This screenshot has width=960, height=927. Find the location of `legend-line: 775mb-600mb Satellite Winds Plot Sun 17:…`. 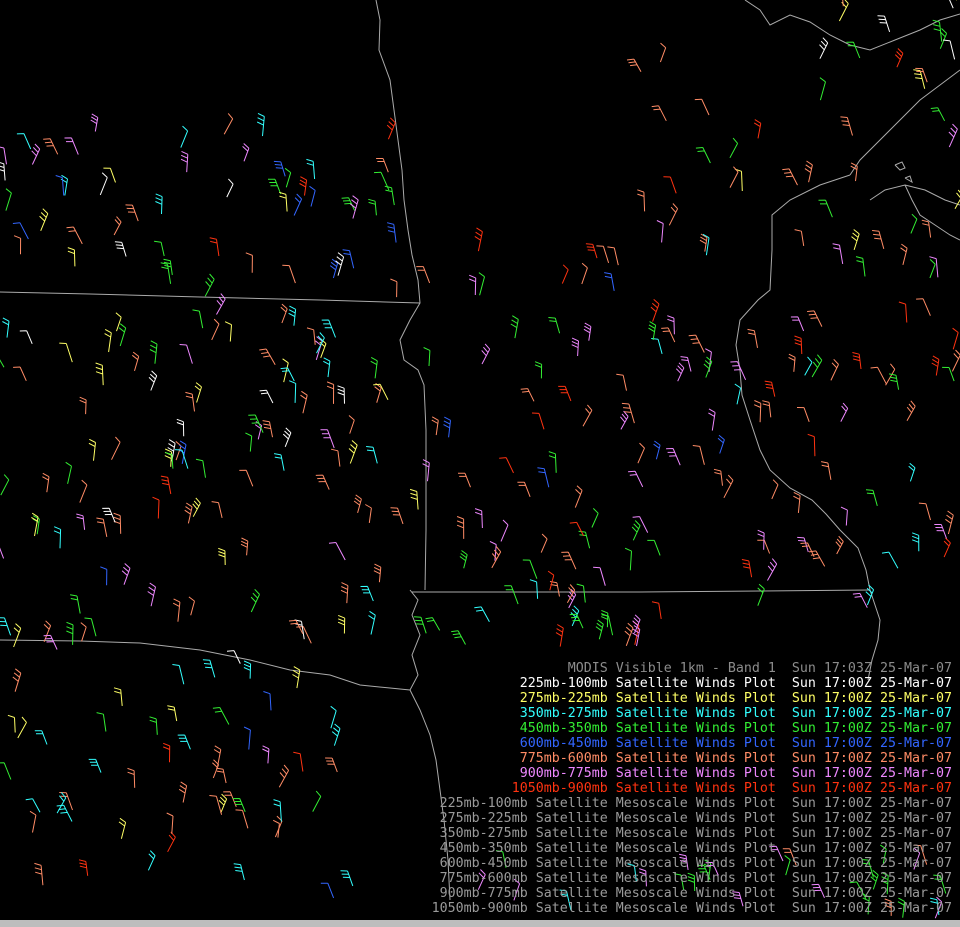

legend-line: 775mb-600mb Satellite Winds Plot Sun 17:… is located at coordinates (735, 758).